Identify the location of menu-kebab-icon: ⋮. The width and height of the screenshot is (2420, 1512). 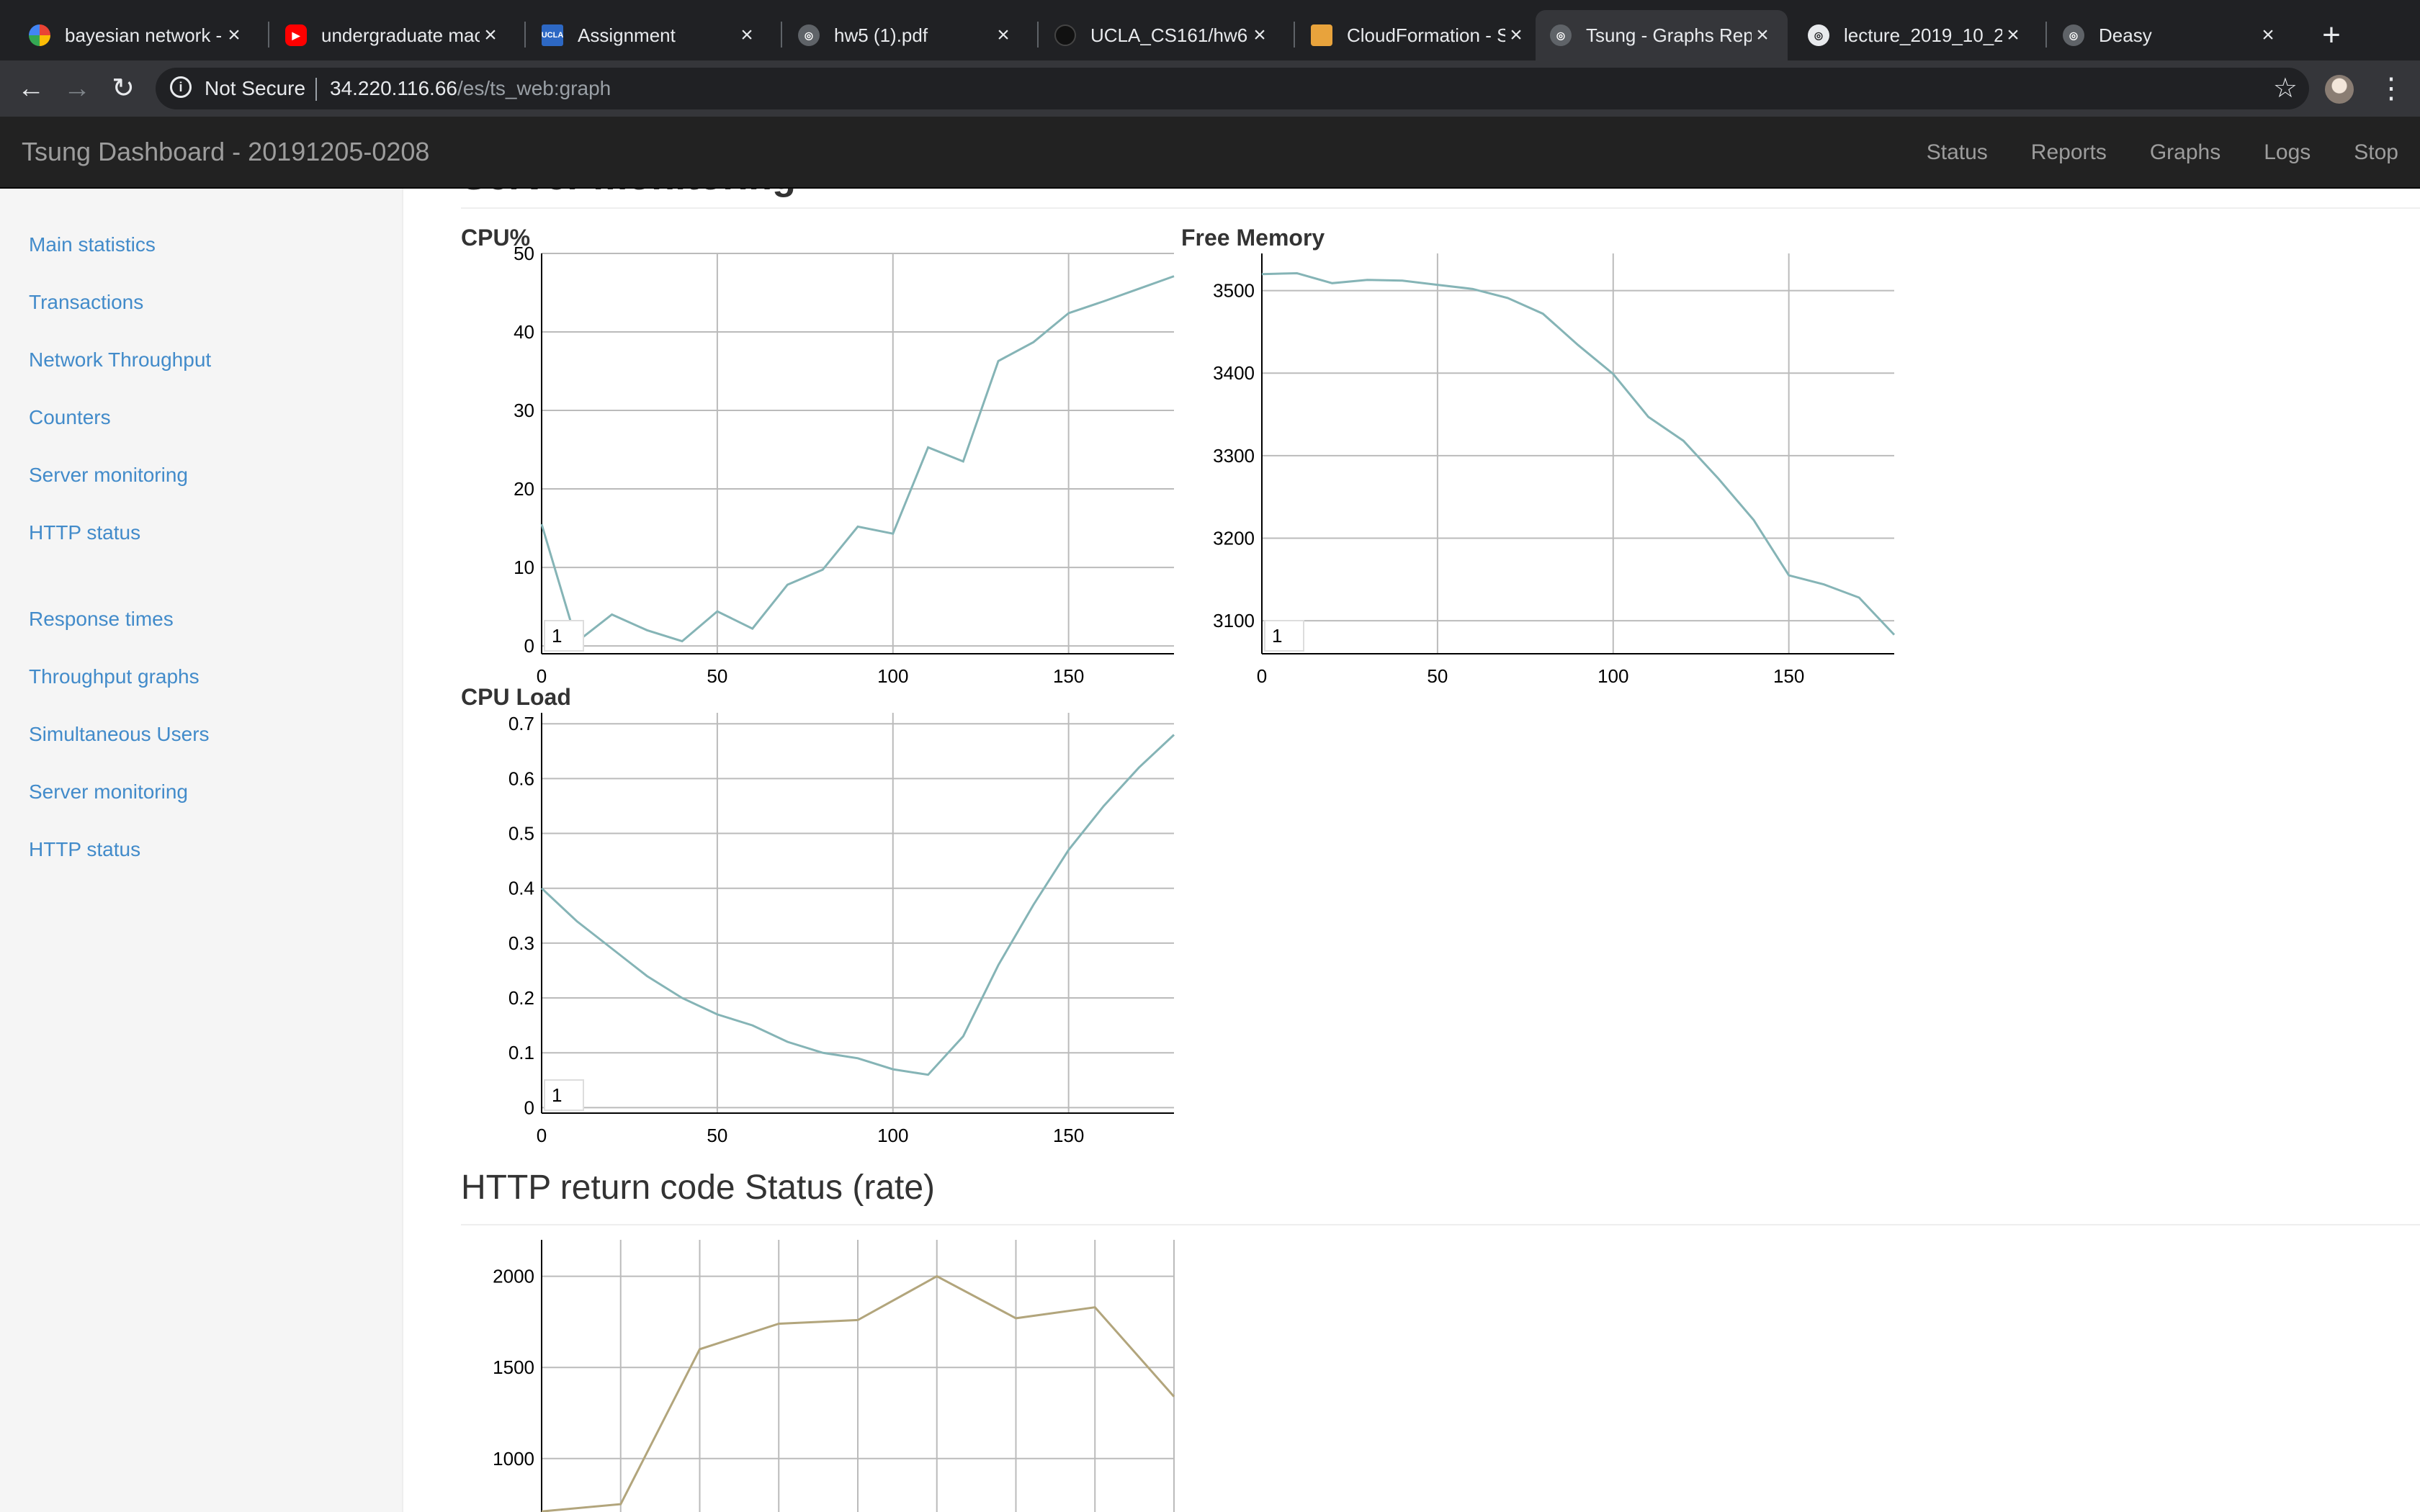
(2391, 89).